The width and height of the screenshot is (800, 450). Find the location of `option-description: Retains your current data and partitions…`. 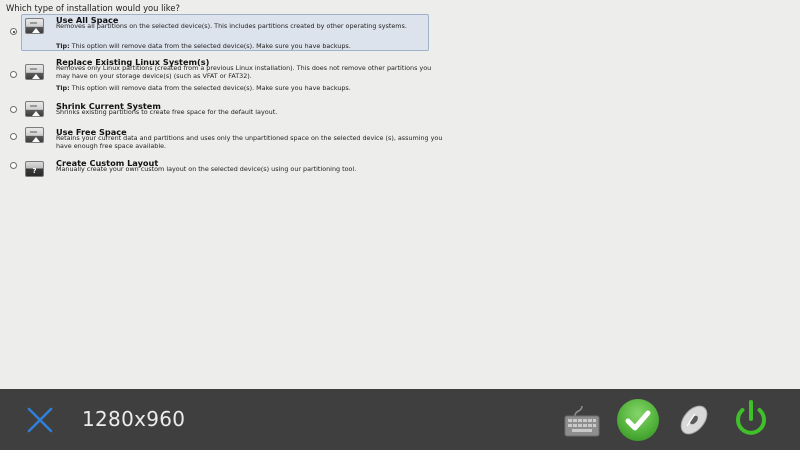

option-description: Retains your current data and partitions… is located at coordinates (249, 142).